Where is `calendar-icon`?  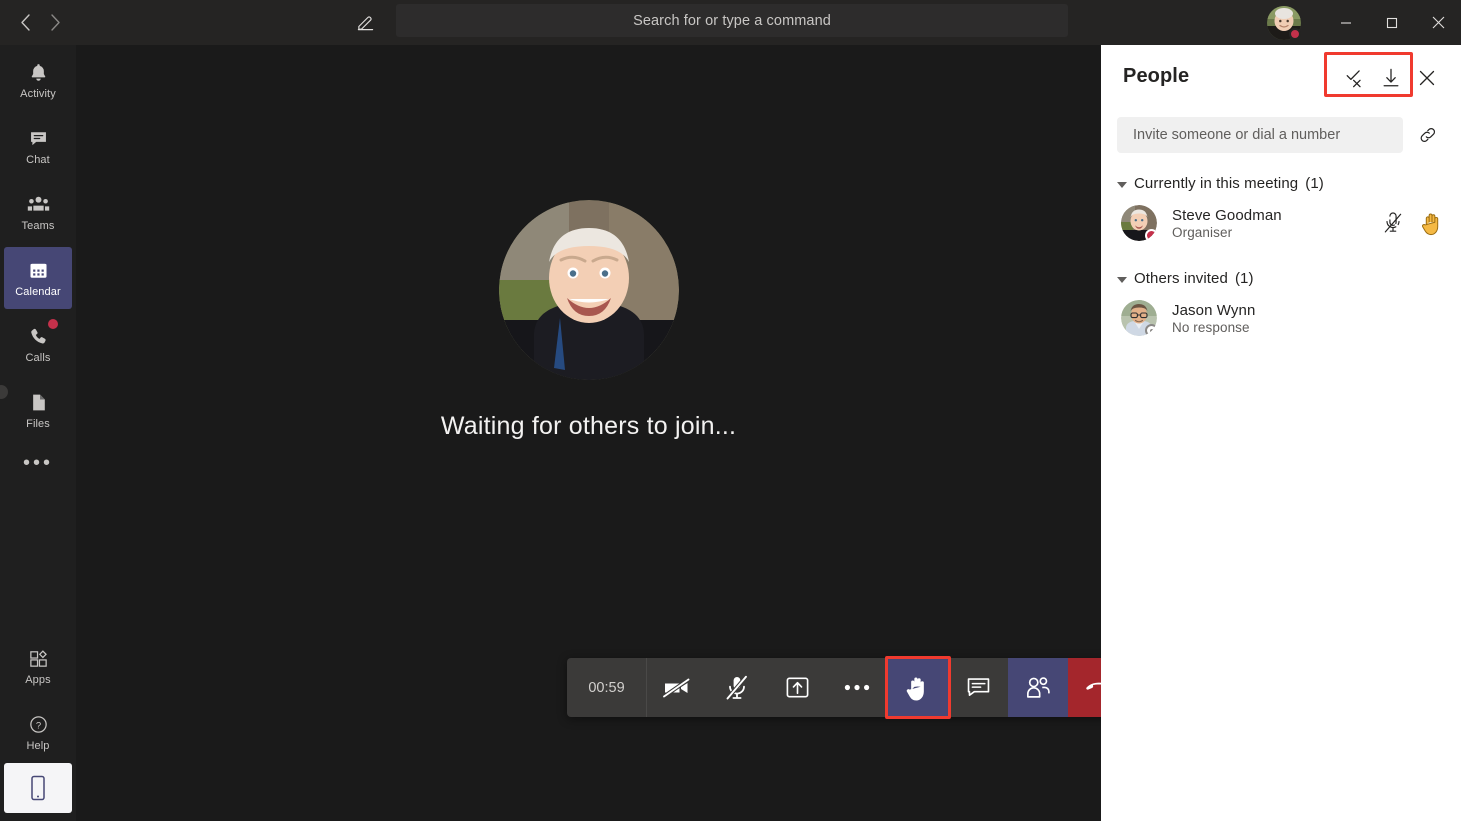
calendar-icon is located at coordinates (38, 271).